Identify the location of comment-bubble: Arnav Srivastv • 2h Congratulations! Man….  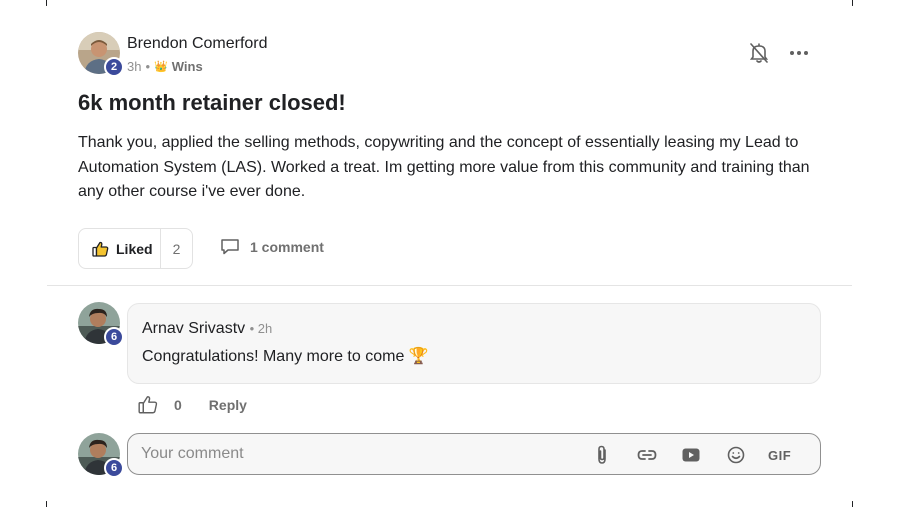
(474, 343).